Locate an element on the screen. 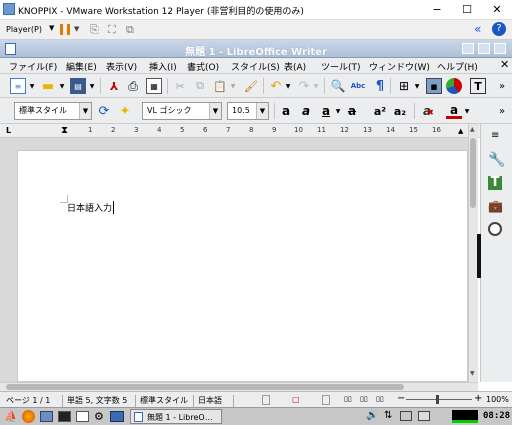 The image size is (512, 425). vm-maximize-button: ☐ is located at coordinates (467, 10).